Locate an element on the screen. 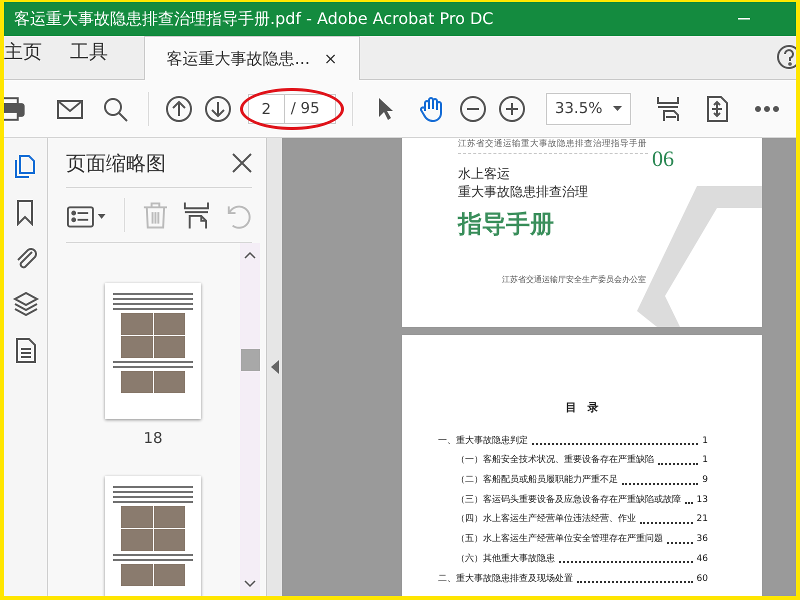 This screenshot has width=800, height=600. help-icon is located at coordinates (785, 57).